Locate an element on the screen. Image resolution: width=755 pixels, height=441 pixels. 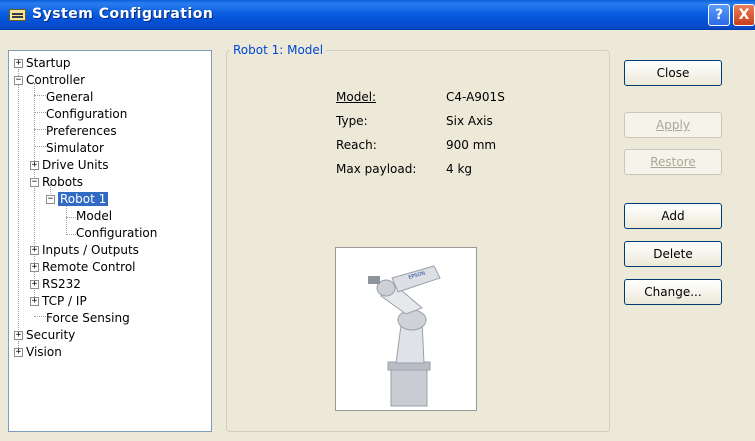
tree-item-robot-configuration: Configuration is located at coordinates (116, 233).